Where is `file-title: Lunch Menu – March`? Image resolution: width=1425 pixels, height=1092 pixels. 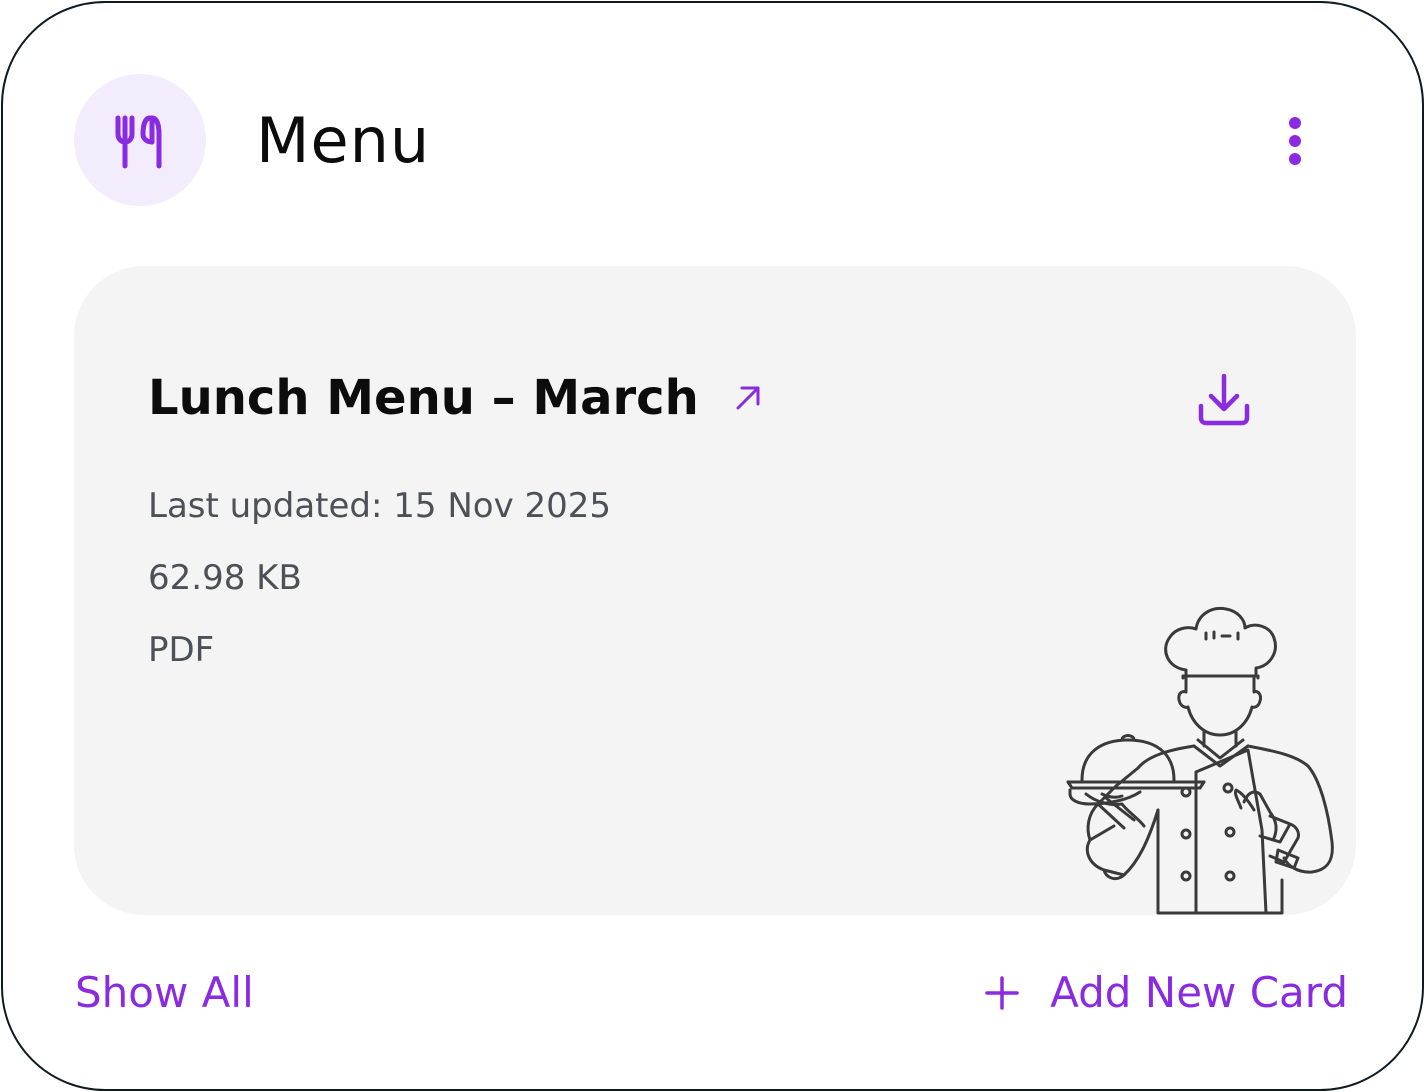 file-title: Lunch Menu – March is located at coordinates (423, 398).